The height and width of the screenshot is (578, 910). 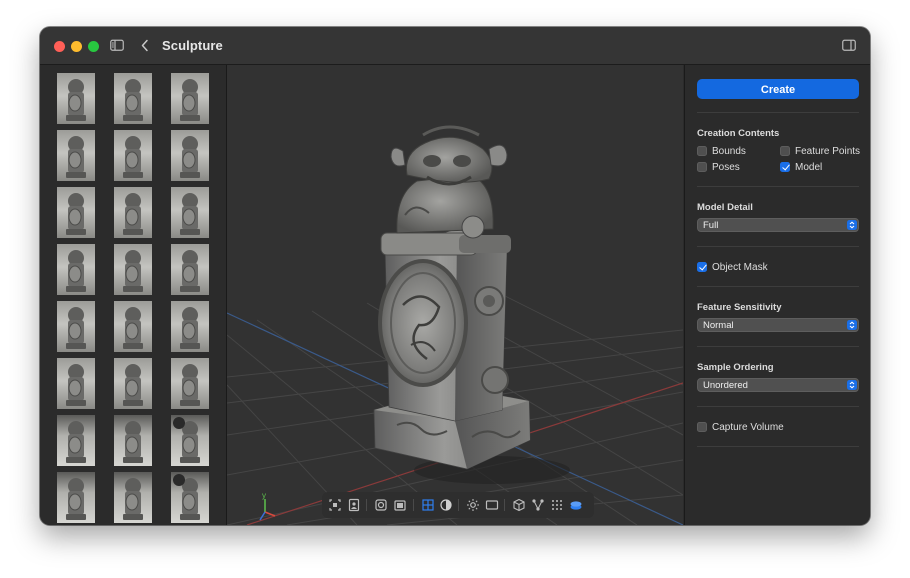 I want to click on rectangle-icon, so click(x=492, y=505).